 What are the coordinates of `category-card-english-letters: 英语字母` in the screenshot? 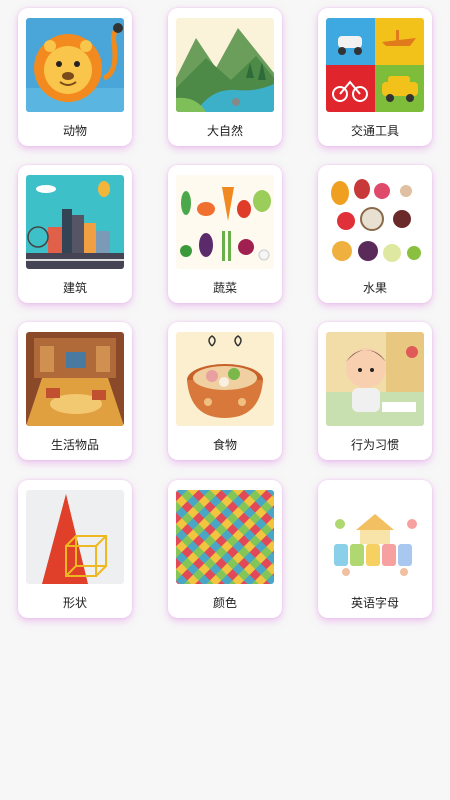 It's located at (375, 549).